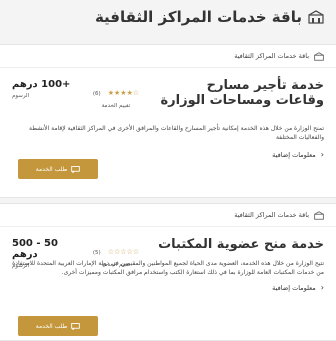 This screenshot has width=336, height=341. What do you see at coordinates (239, 244) in the screenshot?
I see `service-title: خدمة منح عضوية المكتبات` at bounding box center [239, 244].